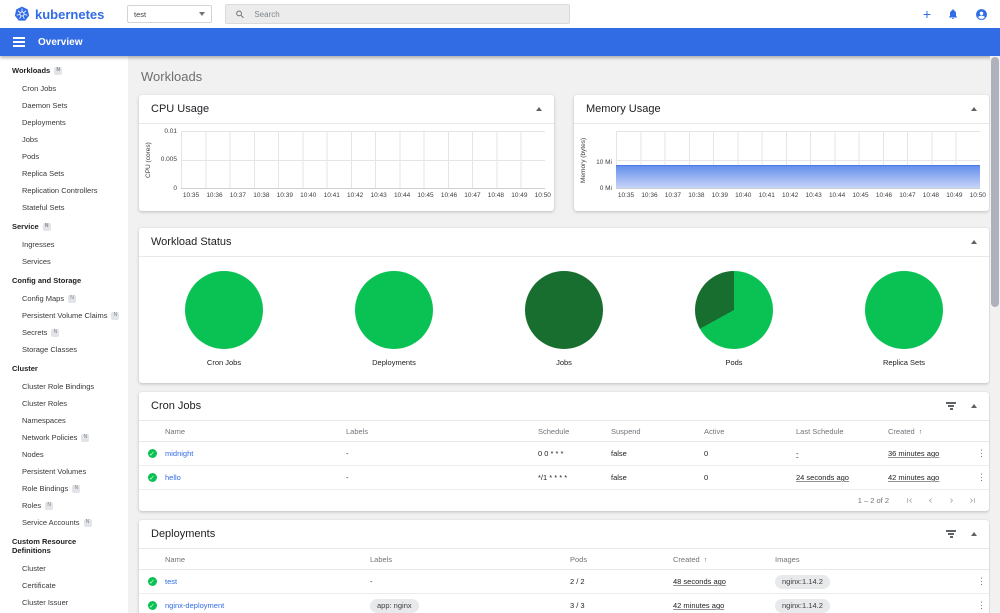 This screenshot has width=1000, height=613. I want to click on create-button: +, so click(927, 14).